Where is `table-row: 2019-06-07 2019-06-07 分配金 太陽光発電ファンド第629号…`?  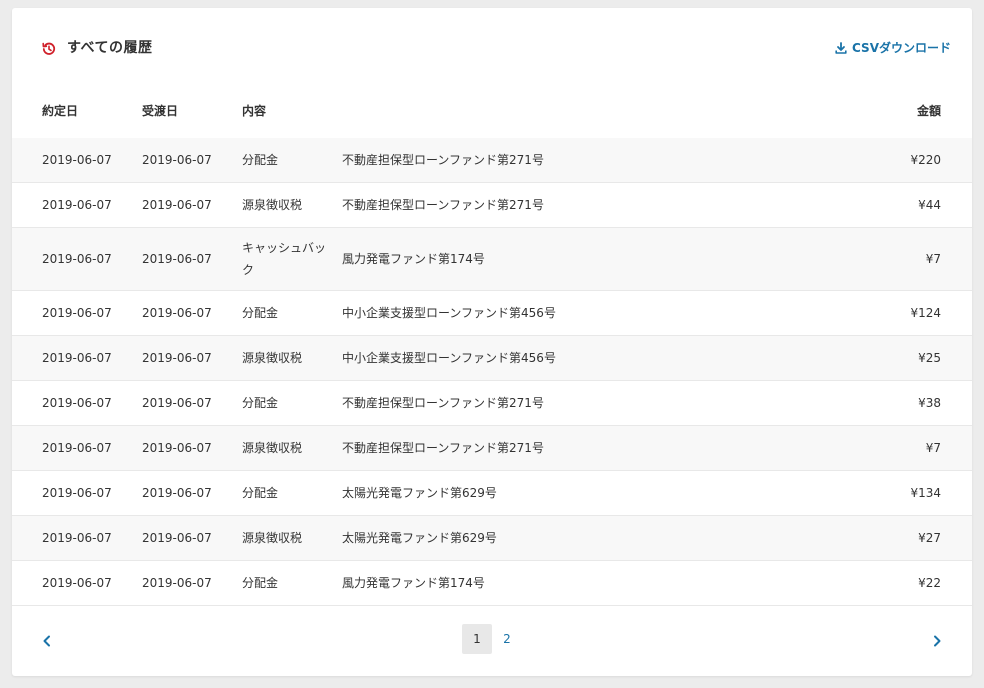
table-row: 2019-06-07 2019-06-07 分配金 太陽光発電ファンド第629号… is located at coordinates (492, 493).